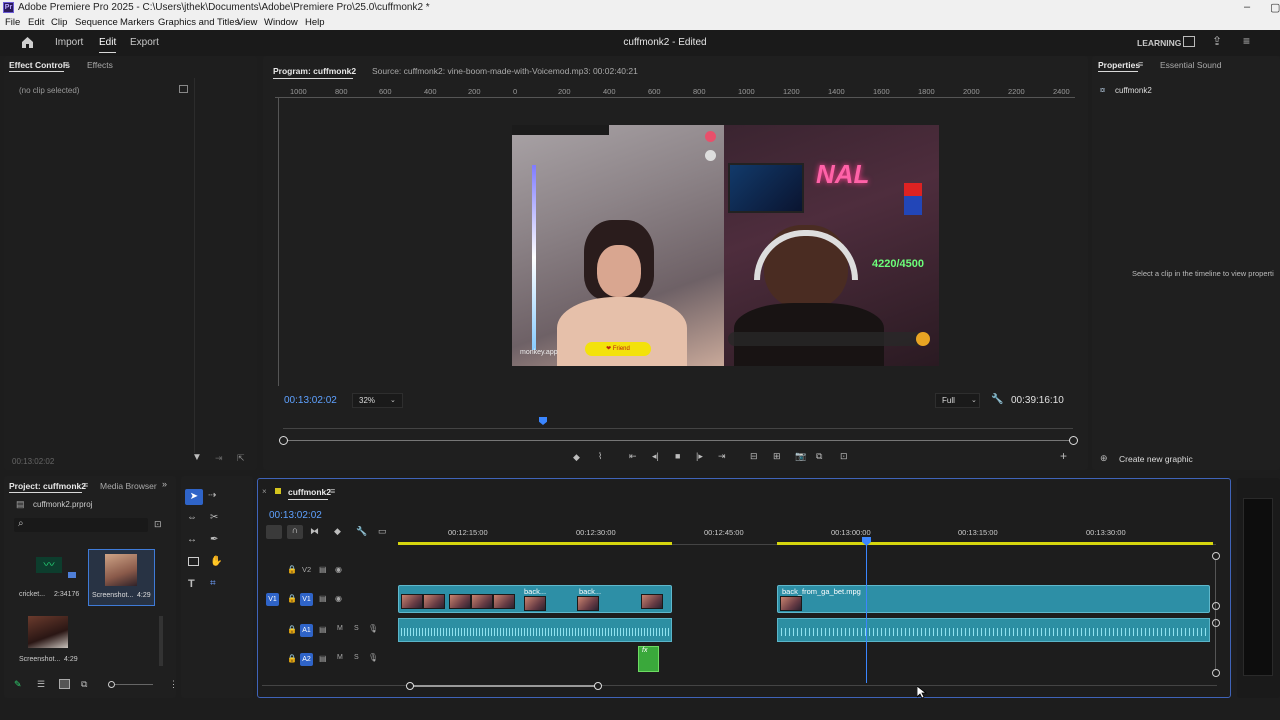 Image resolution: width=1280 pixels, height=720 pixels. I want to click on tab-effect-controls: Effect Controls, so click(39, 65).